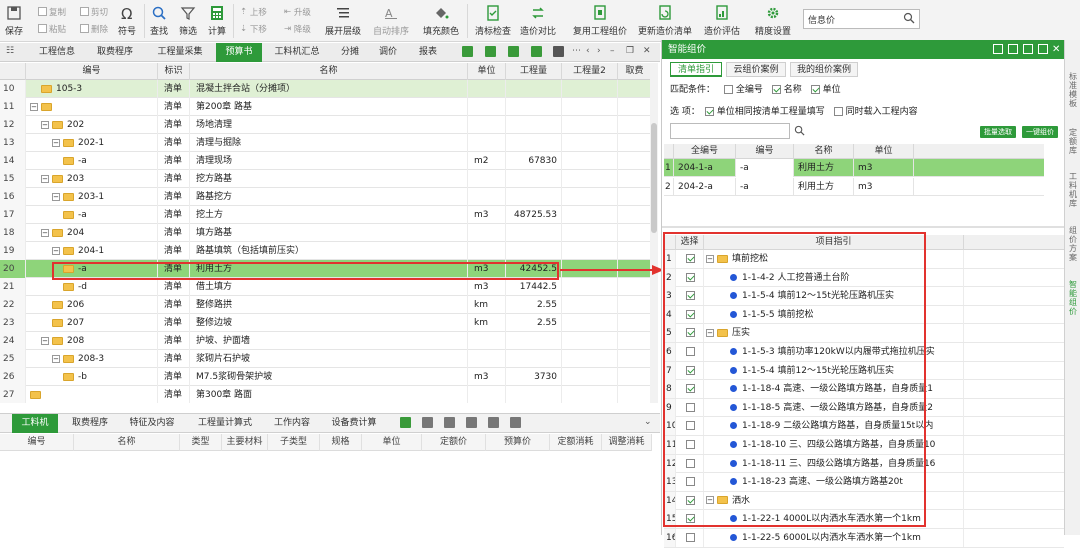 Image resolution: width=1080 pixels, height=548 pixels. I want to click on settings-icon, so click(536, 51).